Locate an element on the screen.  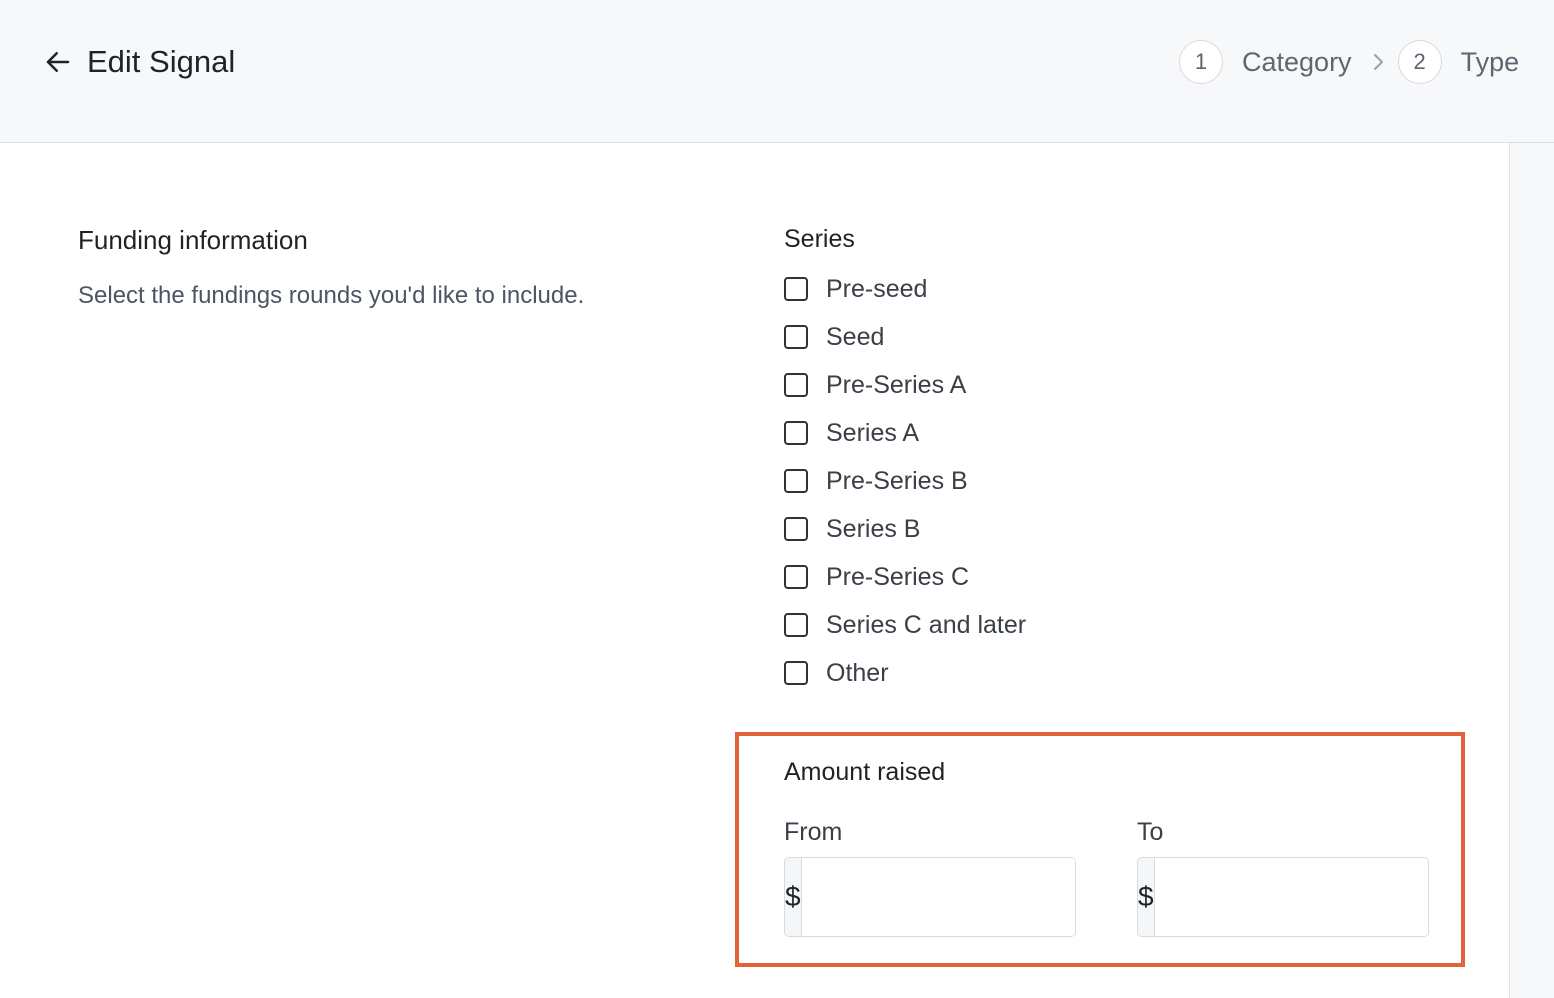
from-label: From is located at coordinates (813, 832).